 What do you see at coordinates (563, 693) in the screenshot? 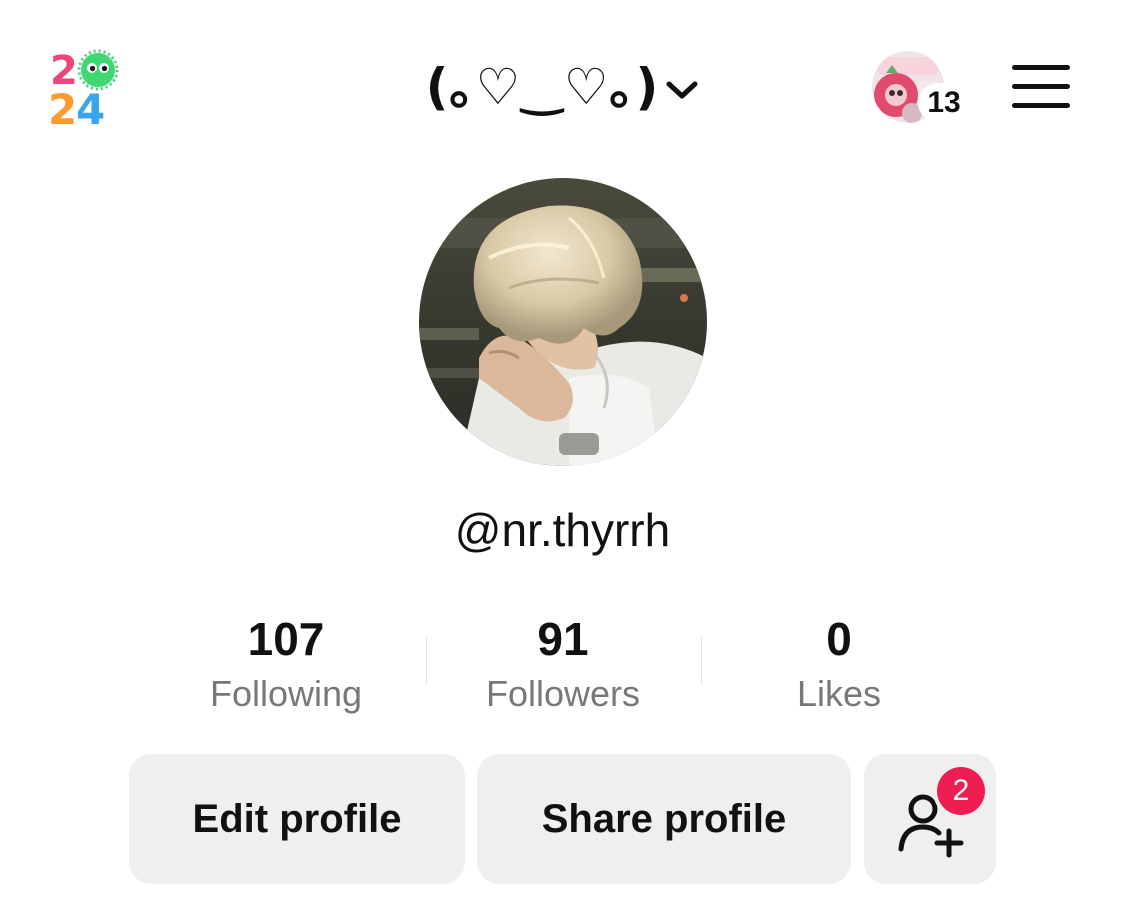
I see `followers-label: Followers` at bounding box center [563, 693].